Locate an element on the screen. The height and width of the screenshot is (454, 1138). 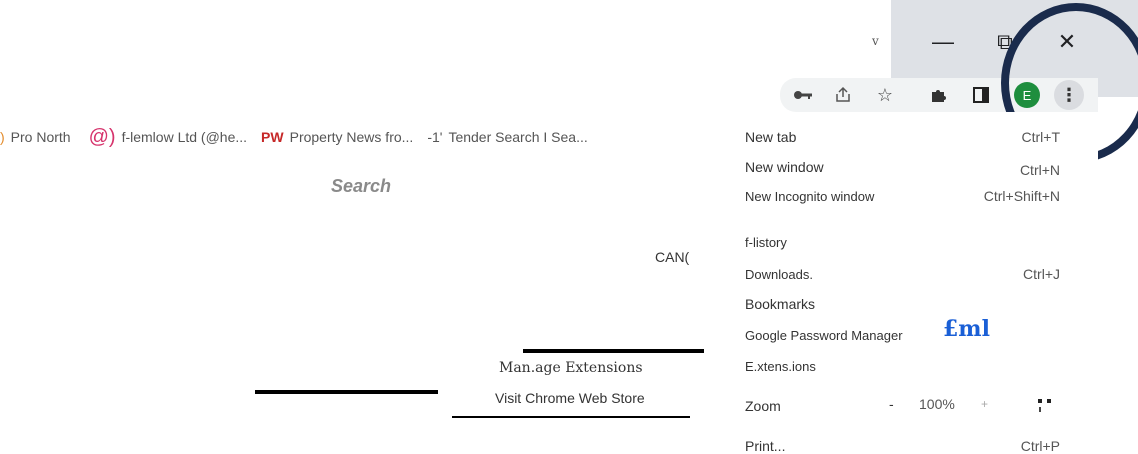
search-heading: Search is located at coordinates (361, 186).